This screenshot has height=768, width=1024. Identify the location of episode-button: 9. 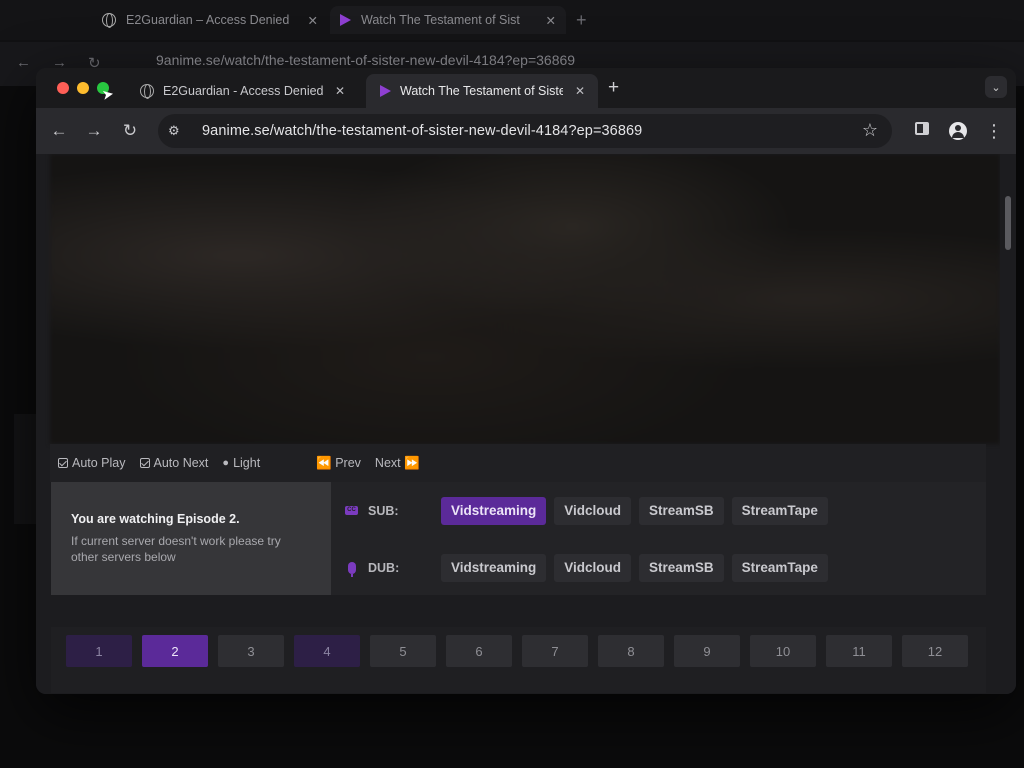
(707, 651).